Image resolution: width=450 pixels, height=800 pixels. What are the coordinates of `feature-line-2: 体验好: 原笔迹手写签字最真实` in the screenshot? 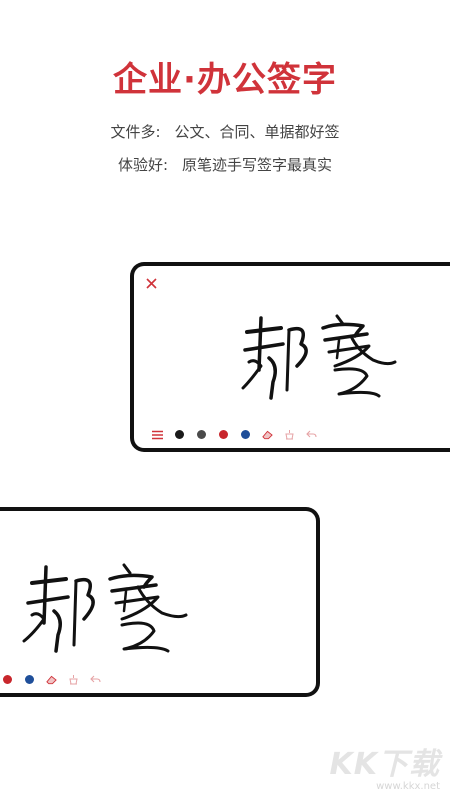 It's located at (225, 164).